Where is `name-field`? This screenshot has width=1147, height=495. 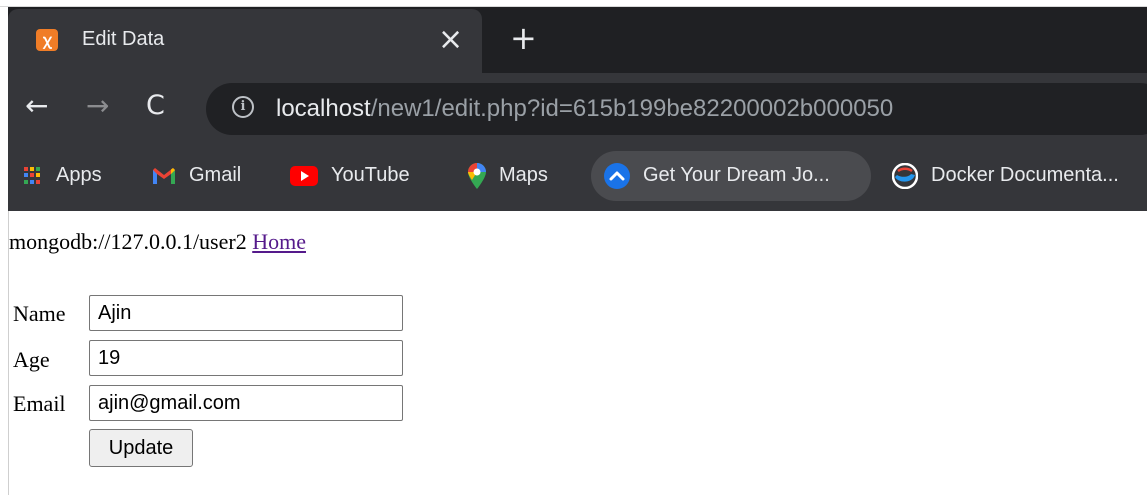
name-field is located at coordinates (246, 313).